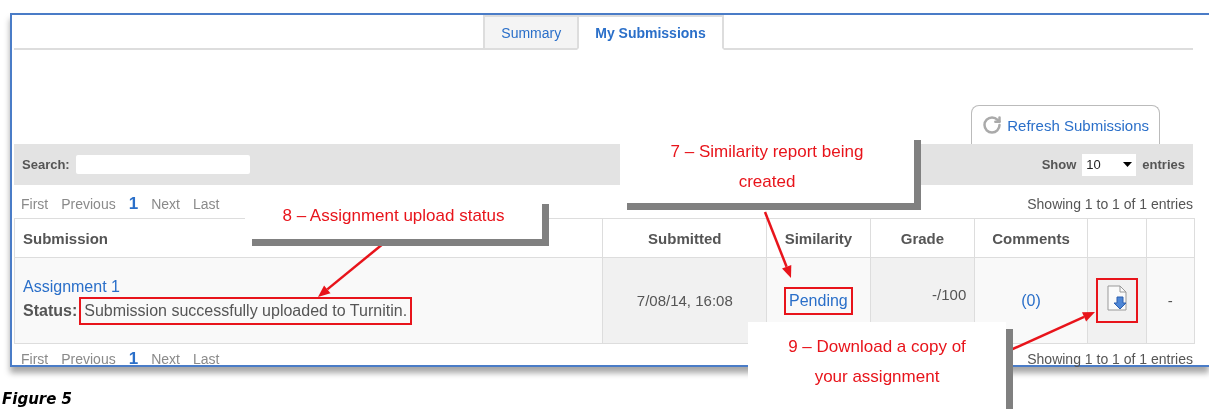  Describe the element at coordinates (38, 399) in the screenshot. I see `figure-caption: Figure 5` at that location.